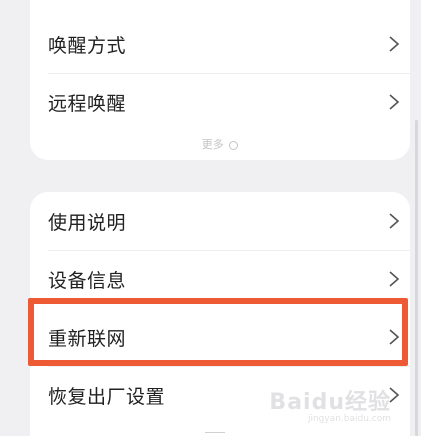 Image resolution: width=421 pixels, height=436 pixels. What do you see at coordinates (87, 103) in the screenshot?
I see `remote-wake-label: 远程唤醒` at bounding box center [87, 103].